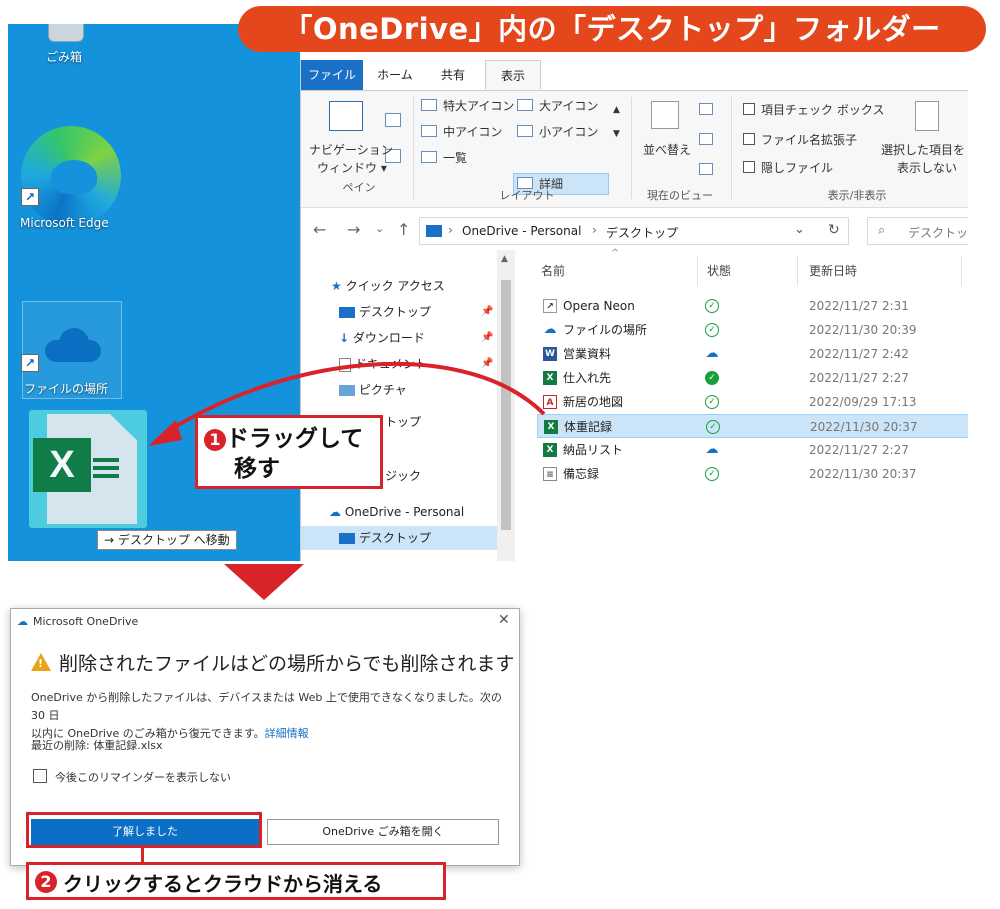 The width and height of the screenshot is (1000, 909). Describe the element at coordinates (295, 439) in the screenshot. I see `step1-text: ドラッグして` at that location.